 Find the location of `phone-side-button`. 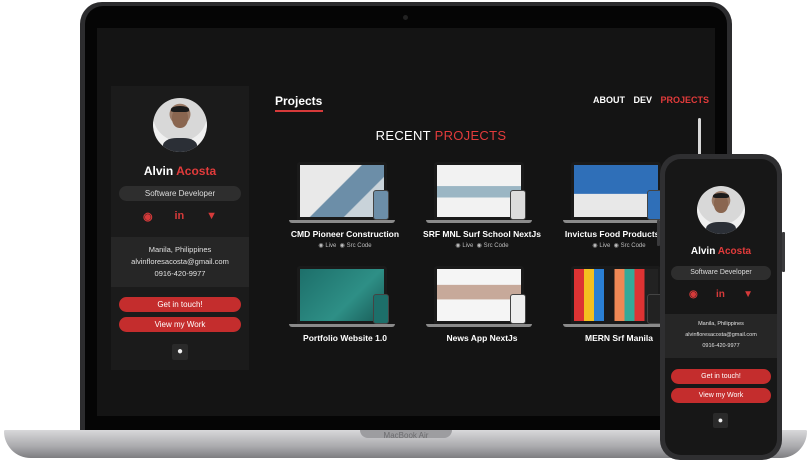

phone-side-button is located at coordinates (783, 252).